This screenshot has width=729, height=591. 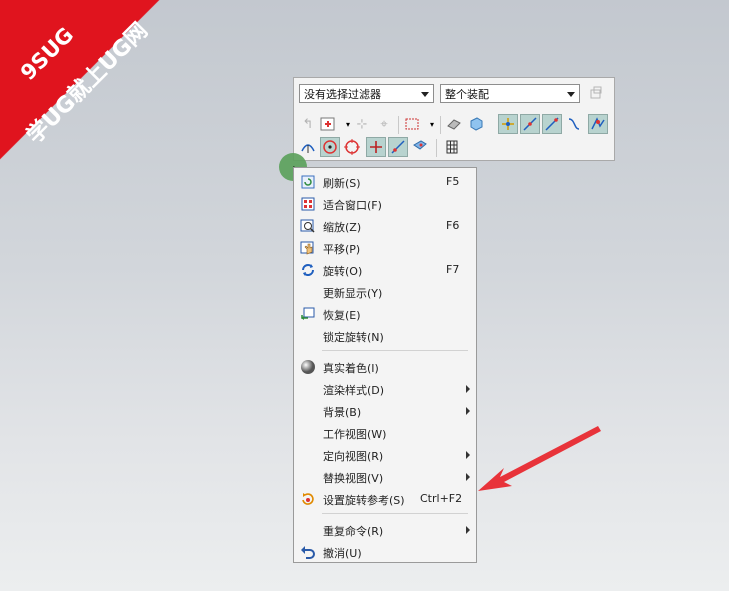 I want to click on menu-item-work-view: 工作视图(W), so click(x=385, y=433).